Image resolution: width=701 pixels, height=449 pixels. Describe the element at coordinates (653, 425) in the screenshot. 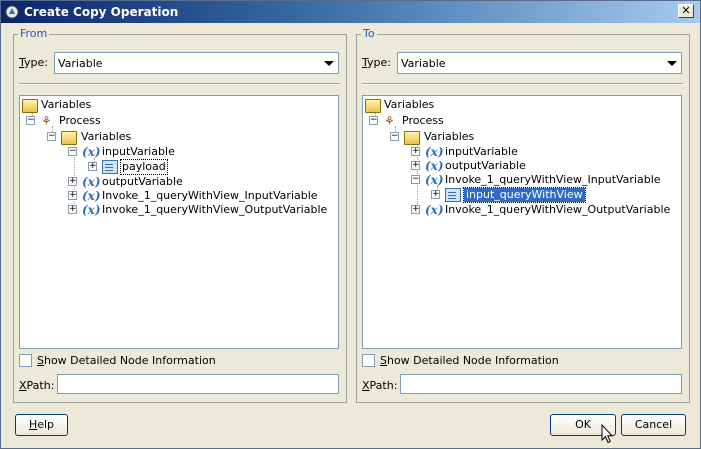

I see `cancel-button: Cancel` at that location.